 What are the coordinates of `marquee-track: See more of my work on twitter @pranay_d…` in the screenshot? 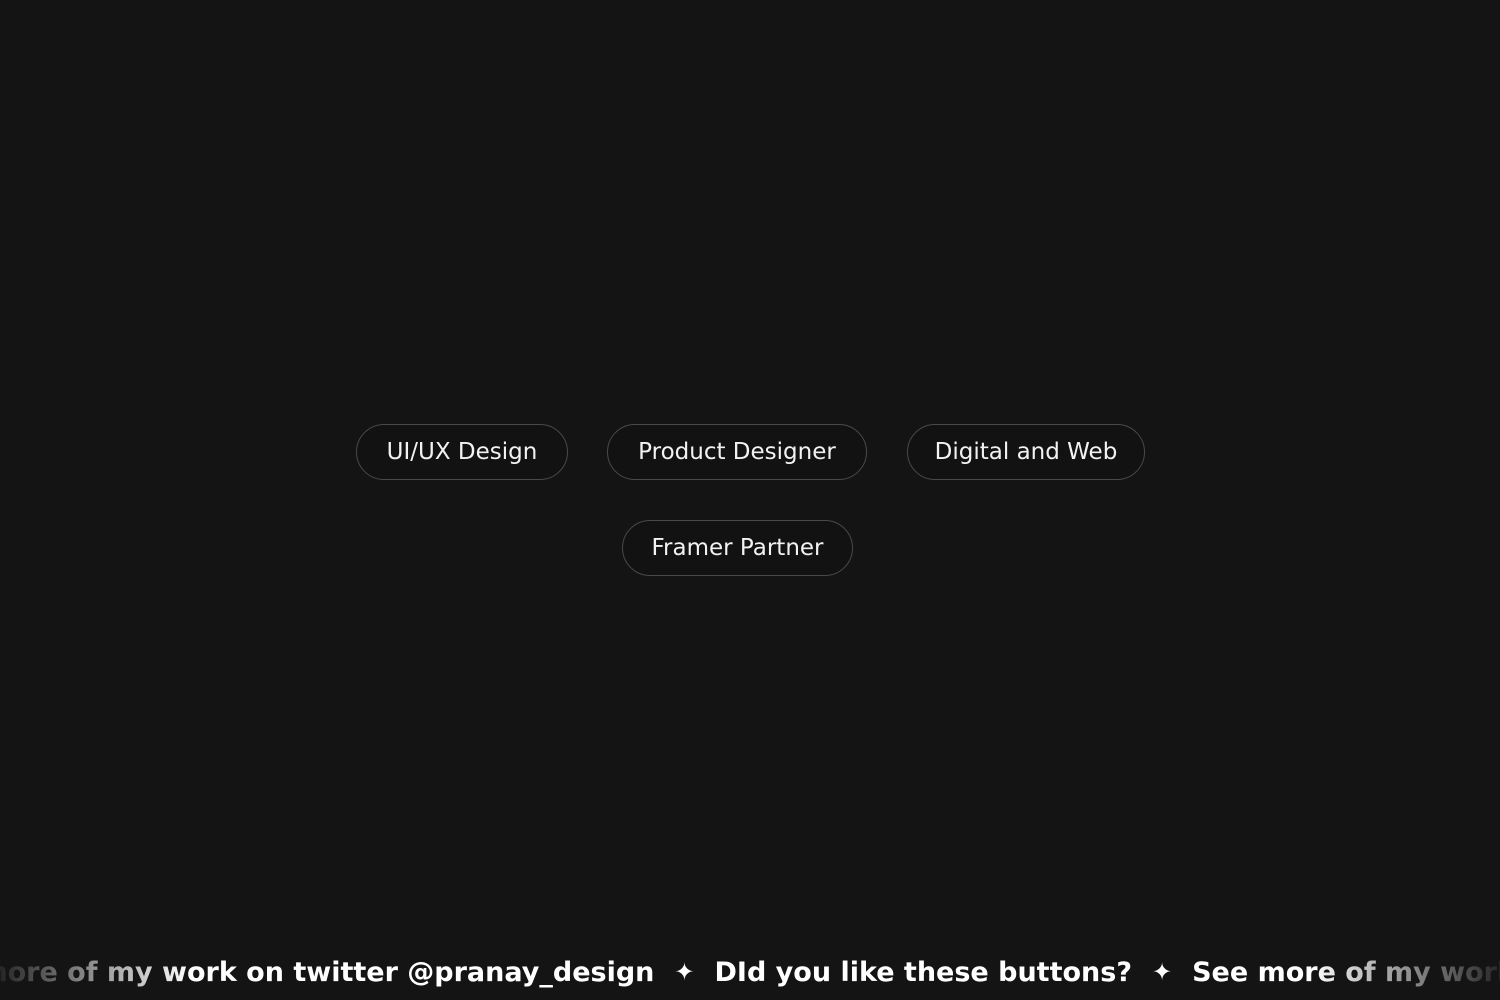 It's located at (750, 972).